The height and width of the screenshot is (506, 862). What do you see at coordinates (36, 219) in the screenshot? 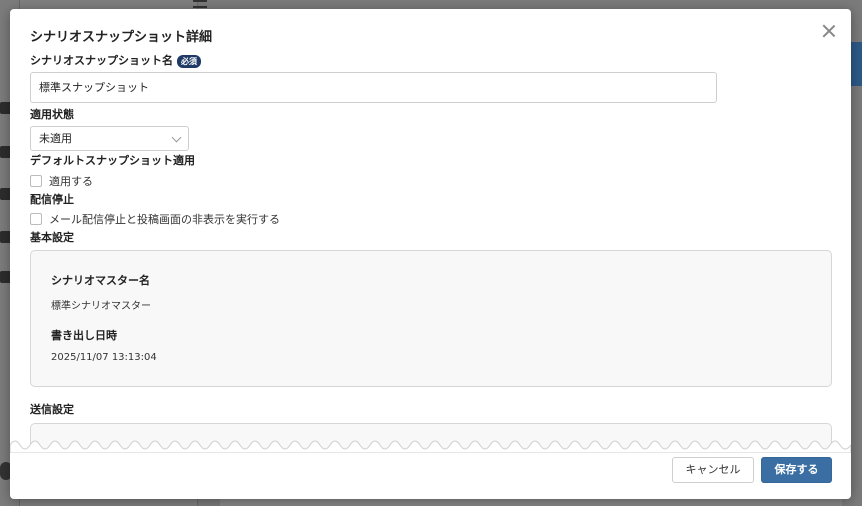
I see `delivery-stop-checkbox` at bounding box center [36, 219].